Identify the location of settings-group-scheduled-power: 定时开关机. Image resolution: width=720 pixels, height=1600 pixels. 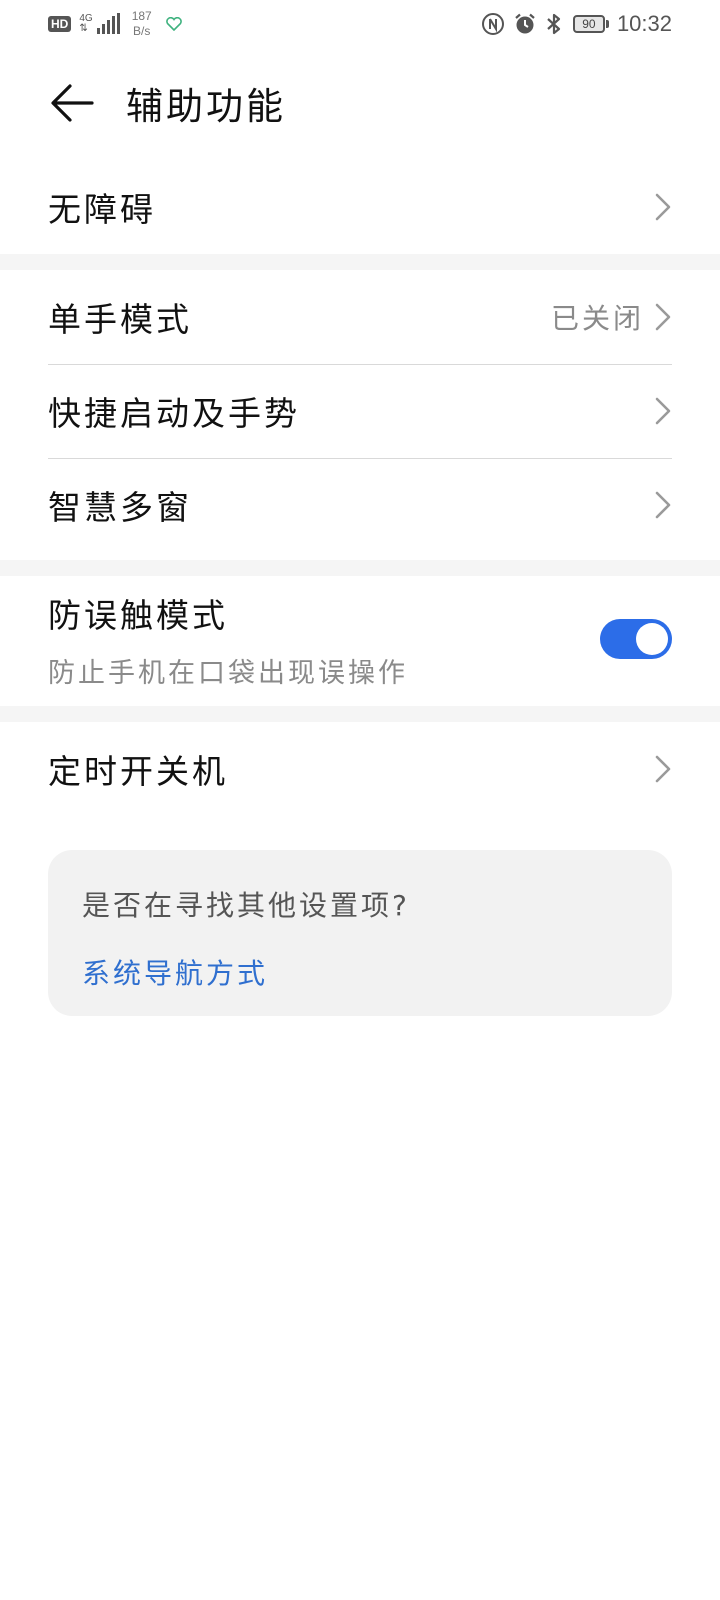
(360, 769).